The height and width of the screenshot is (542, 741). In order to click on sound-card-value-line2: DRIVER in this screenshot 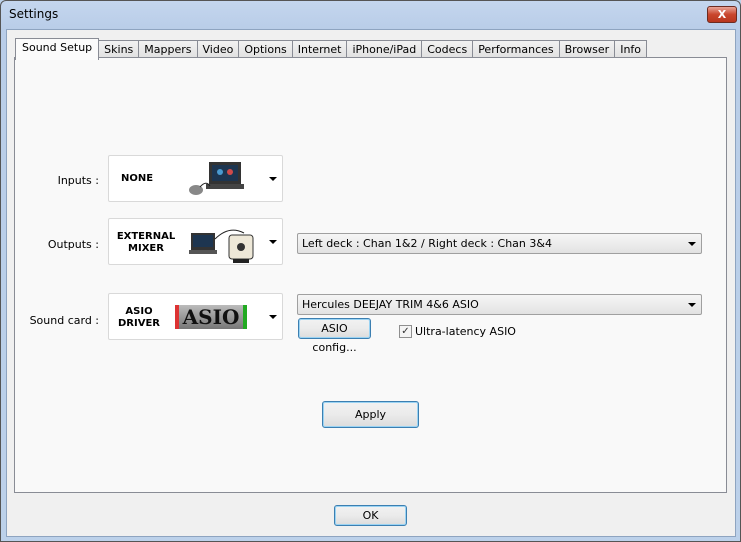, I will do `click(139, 323)`.